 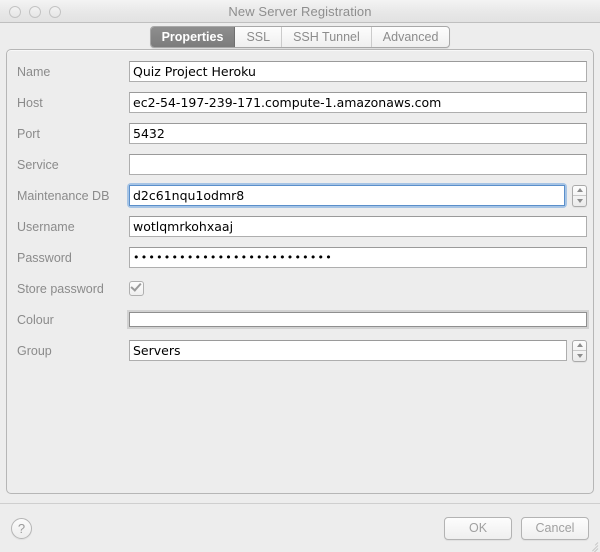 I want to click on colour-swatch, so click(x=358, y=319).